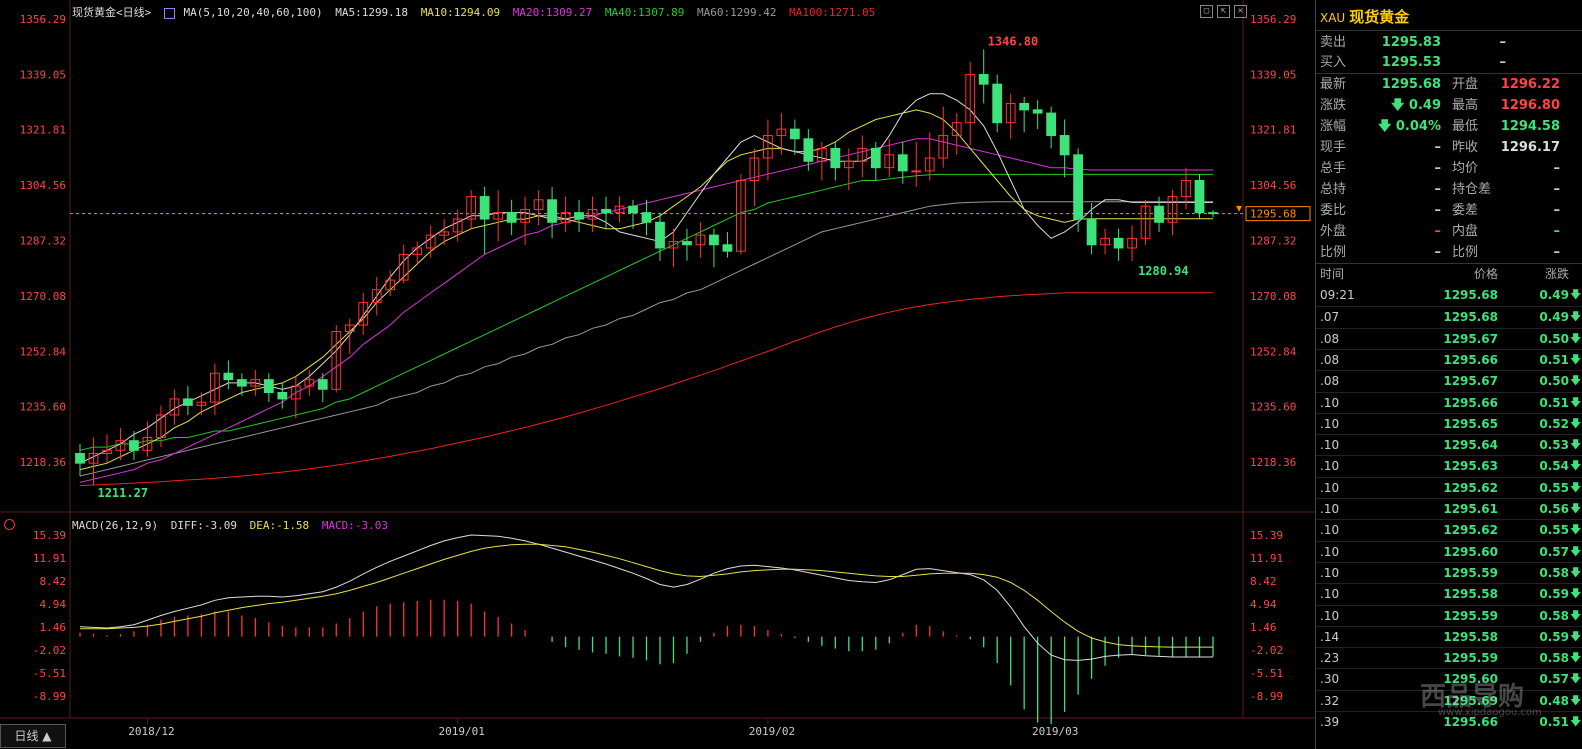 This screenshot has height=749, width=1582. I want to click on tick-change: 0.52, so click(1554, 423).